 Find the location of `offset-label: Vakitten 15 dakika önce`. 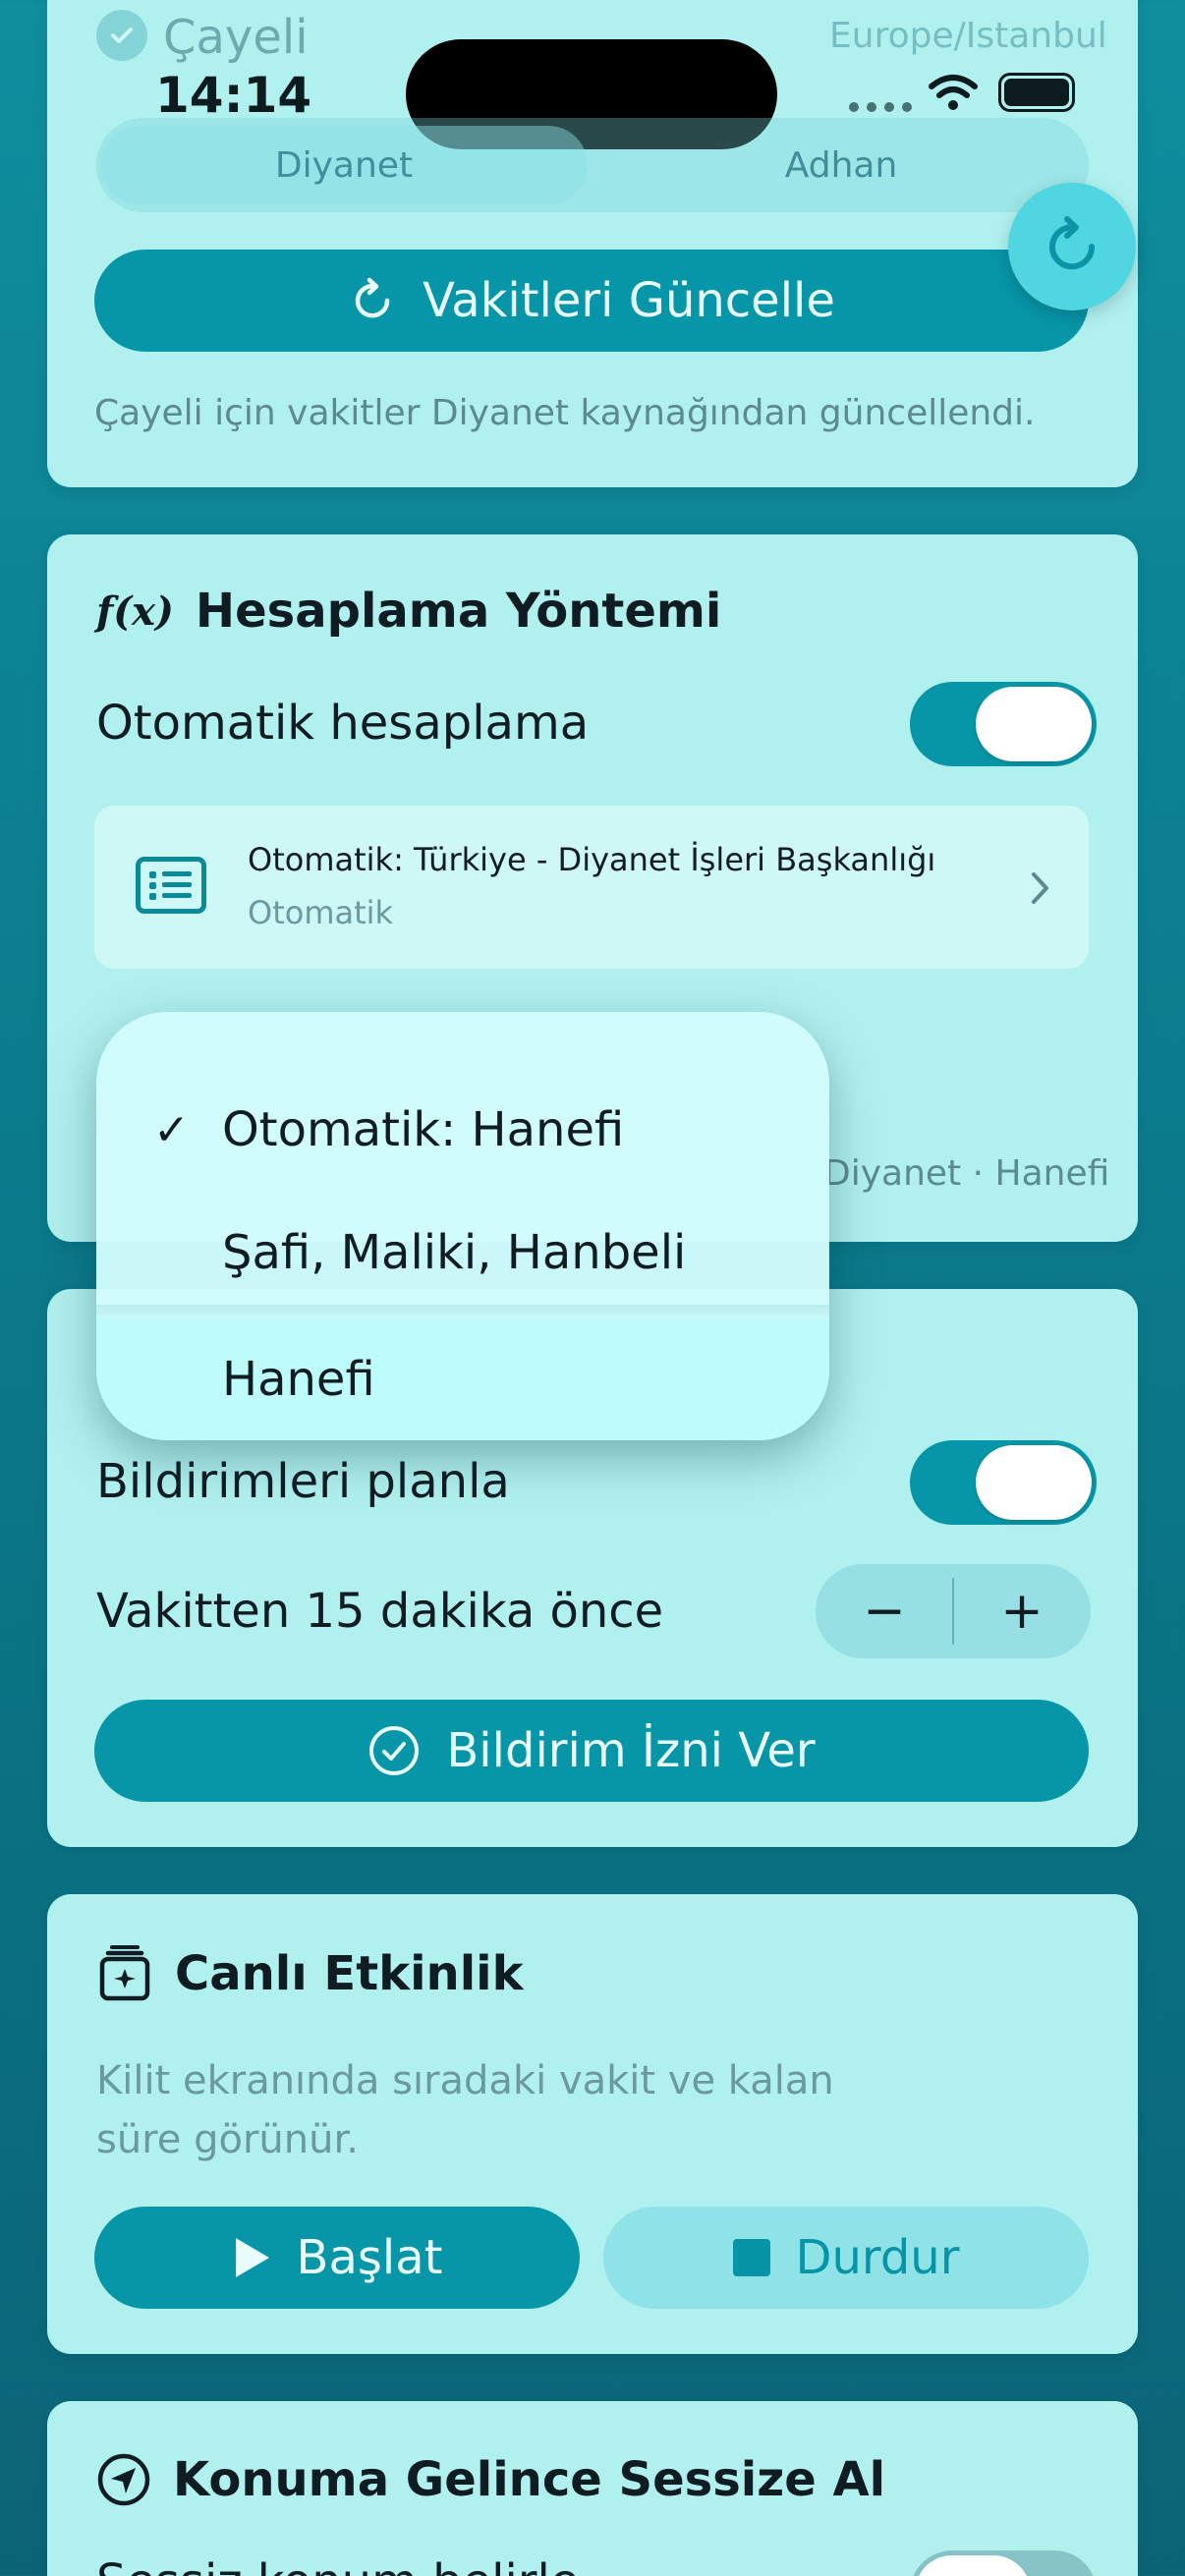

offset-label: Vakitten 15 dakika önce is located at coordinates (380, 1611).